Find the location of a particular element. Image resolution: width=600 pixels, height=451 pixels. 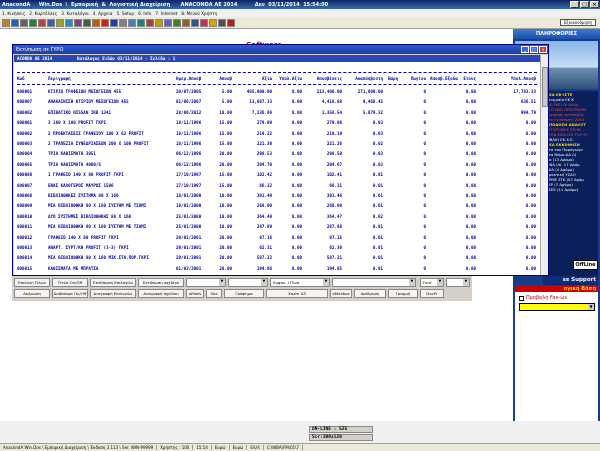

table-cell: 000014 is located at coordinates (25, 258).